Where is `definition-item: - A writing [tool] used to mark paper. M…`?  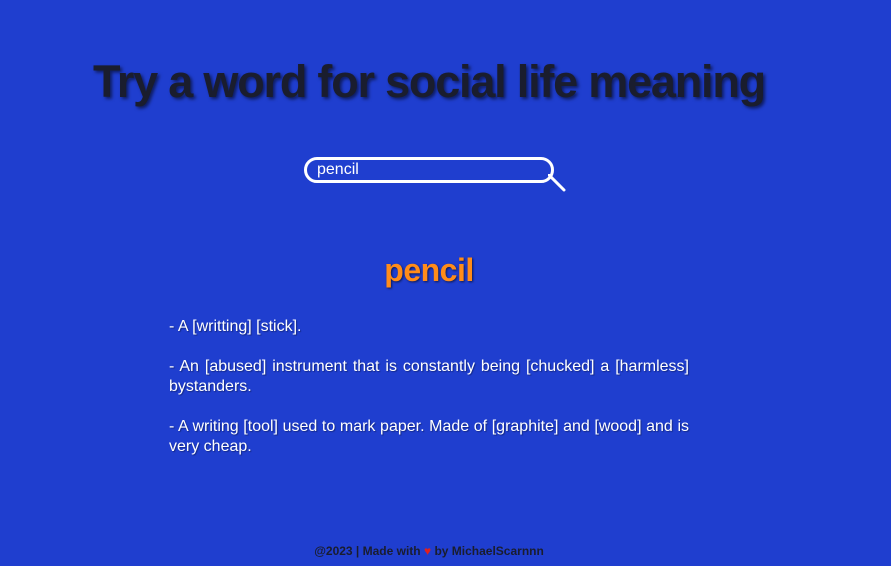
definition-item: - A writing [tool] used to mark paper. M… is located at coordinates (429, 436).